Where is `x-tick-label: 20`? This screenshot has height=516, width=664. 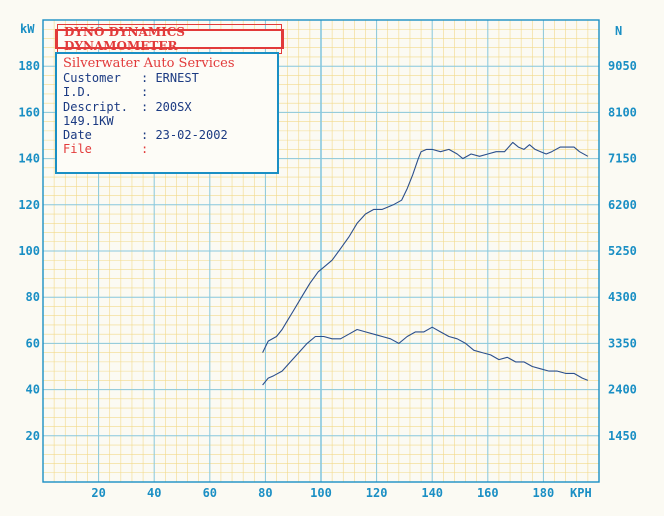
x-tick-label: 20 is located at coordinates (98, 493).